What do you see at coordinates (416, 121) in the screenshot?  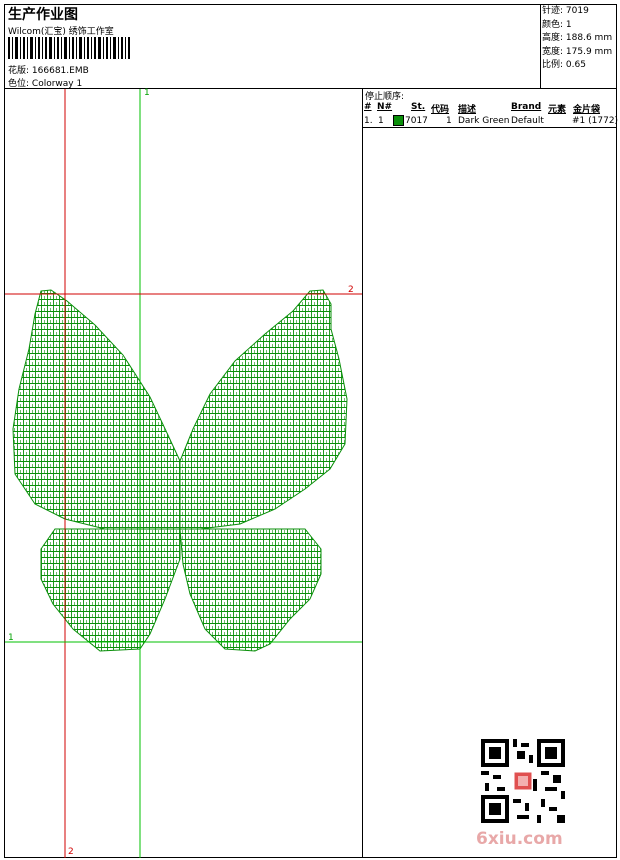 I see `row-code: 7017` at bounding box center [416, 121].